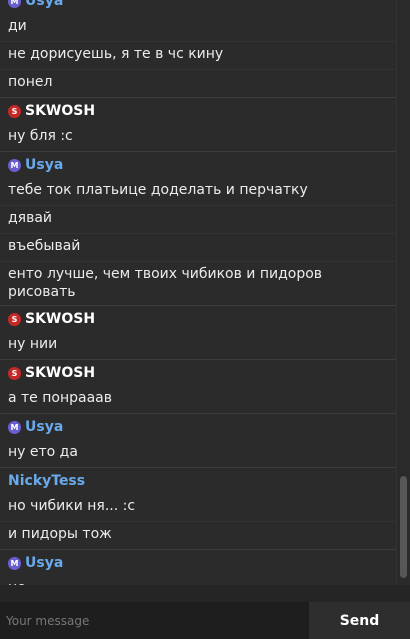 Image resolution: width=410 pixels, height=639 pixels. Describe the element at coordinates (154, 620) in the screenshot. I see `message-input` at that location.